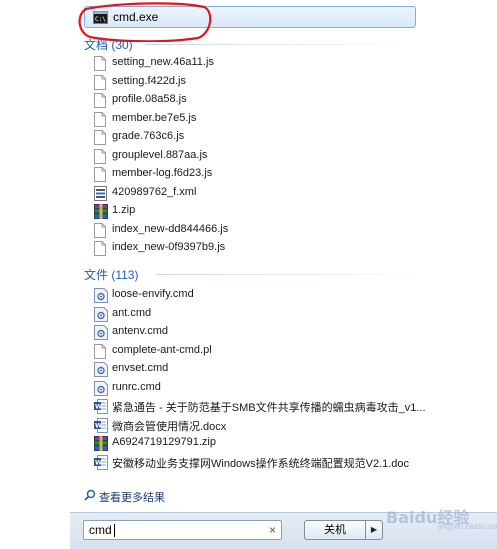  I want to click on files-header: 文件 (113), so click(255, 274).